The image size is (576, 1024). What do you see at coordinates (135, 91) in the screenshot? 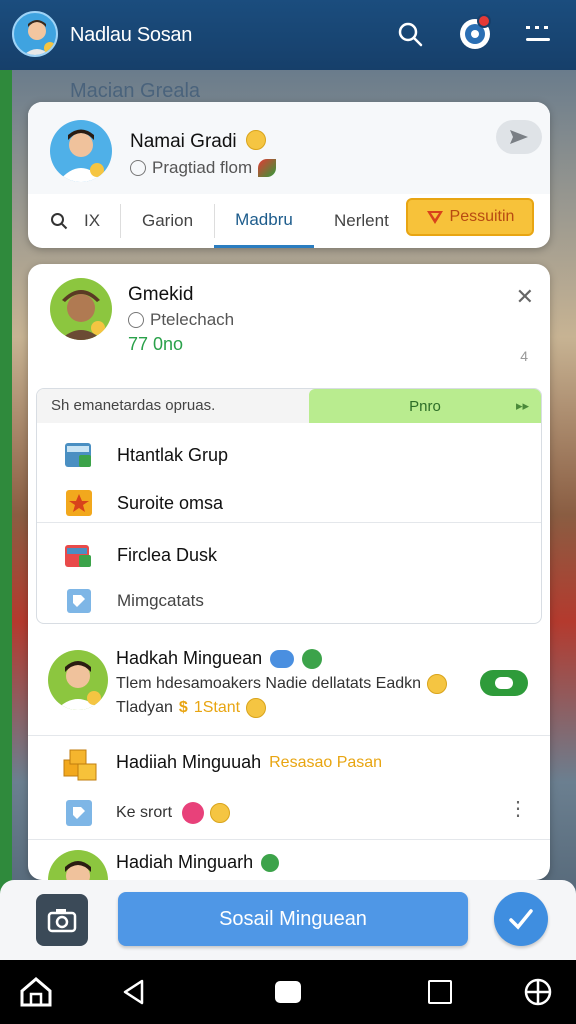
I see `background-title: Macian Greala` at bounding box center [135, 91].